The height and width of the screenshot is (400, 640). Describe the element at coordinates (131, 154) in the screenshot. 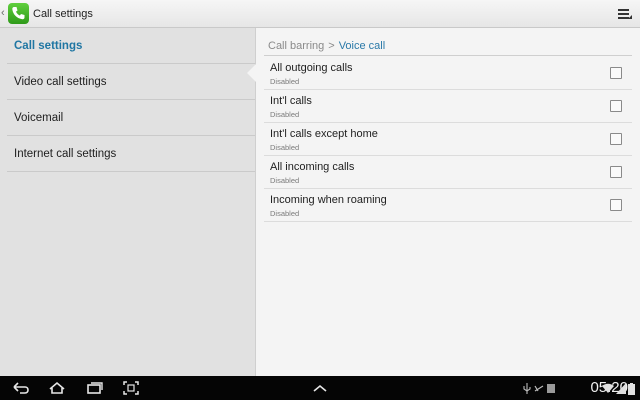

I see `sidebar-item-internet-call-settings: Internet call settings` at that location.